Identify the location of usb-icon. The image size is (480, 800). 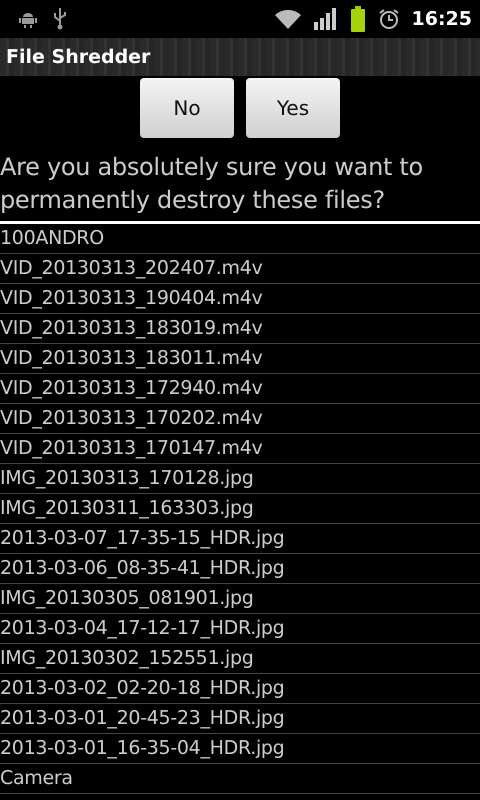
(60, 19).